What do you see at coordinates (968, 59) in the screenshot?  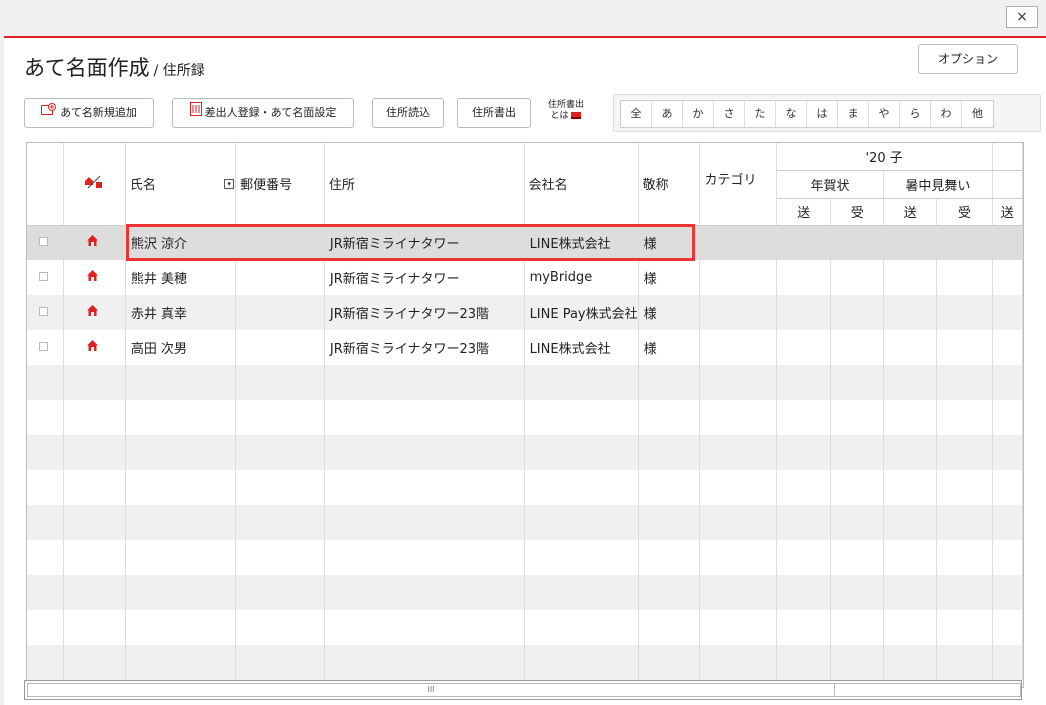 I see `option-button: オプション` at bounding box center [968, 59].